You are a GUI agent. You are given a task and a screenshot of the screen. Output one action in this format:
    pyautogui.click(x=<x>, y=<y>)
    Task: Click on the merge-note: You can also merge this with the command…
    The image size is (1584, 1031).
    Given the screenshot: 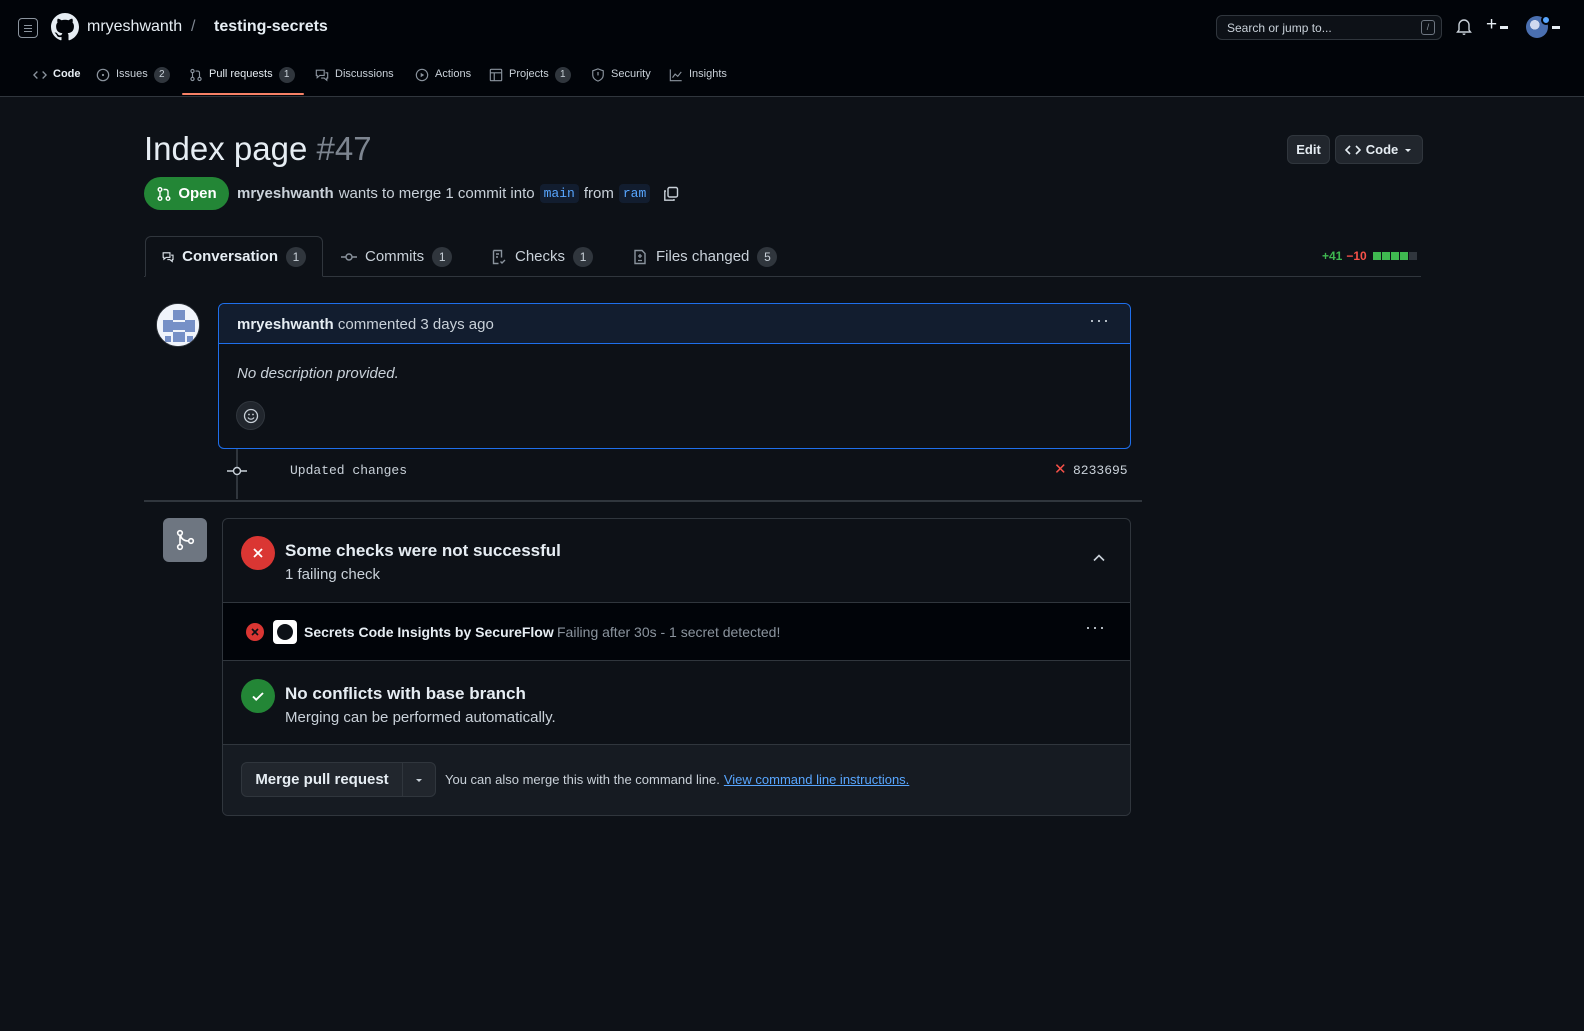 What is the action you would take?
    pyautogui.click(x=677, y=779)
    